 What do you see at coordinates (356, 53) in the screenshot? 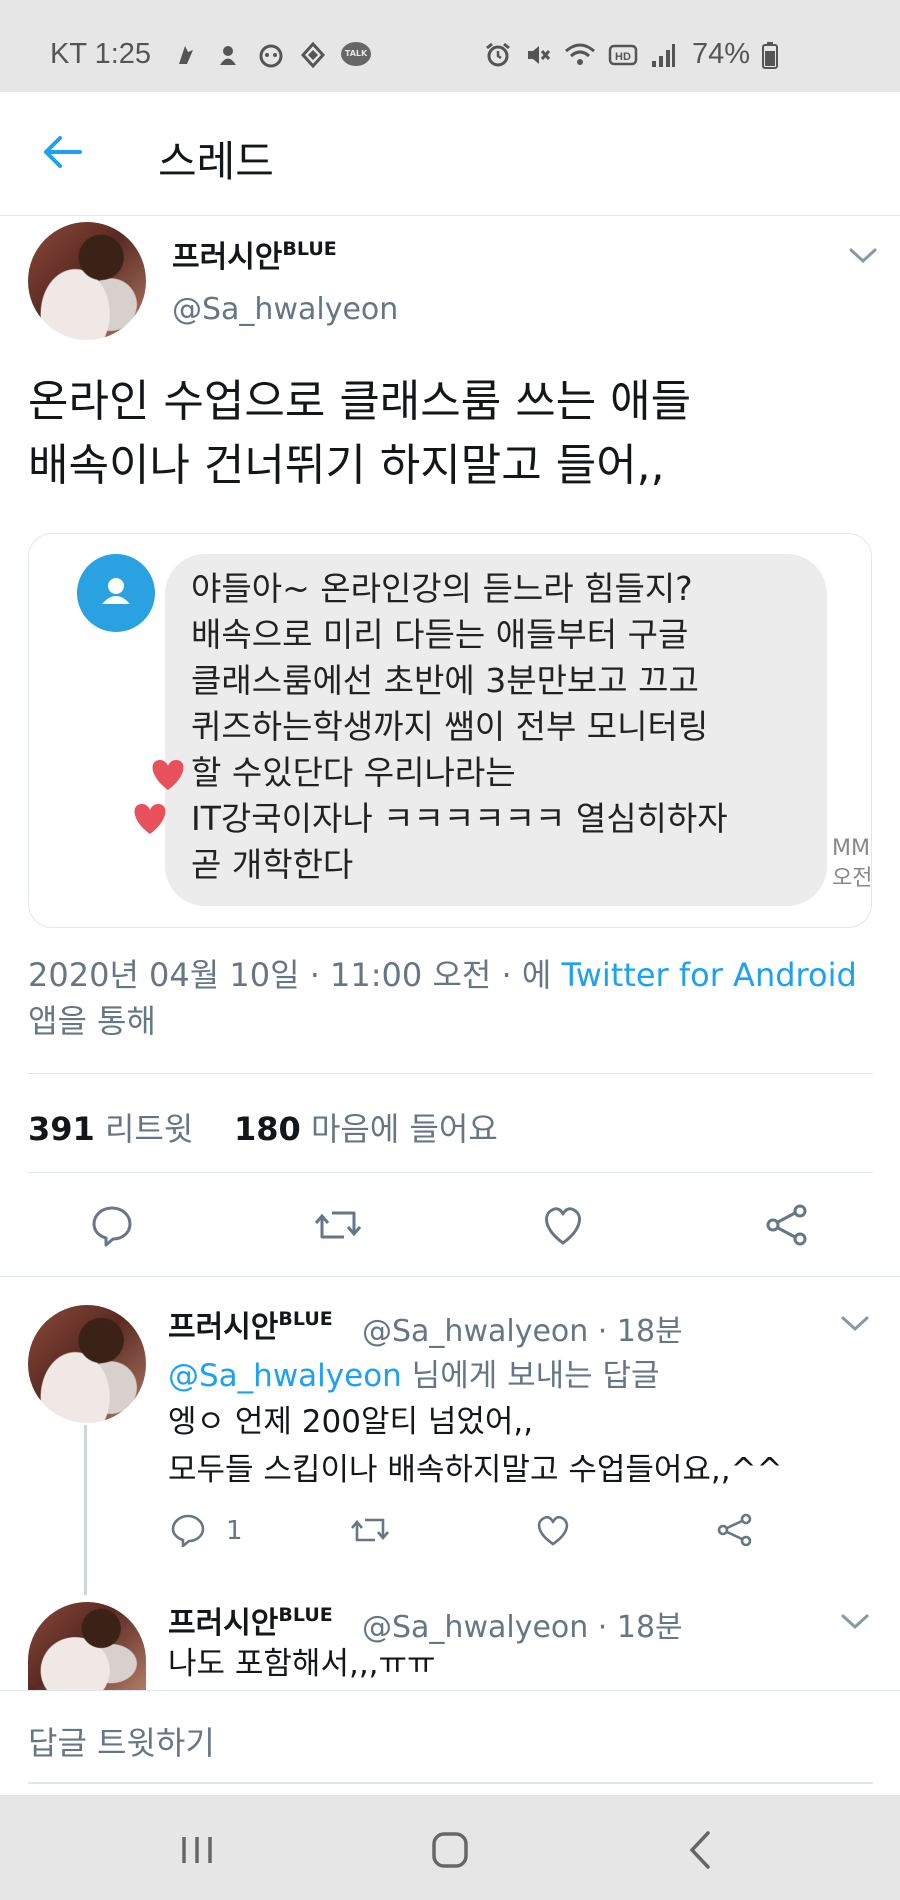
I see `kakaotalk-icon: TALK` at bounding box center [356, 53].